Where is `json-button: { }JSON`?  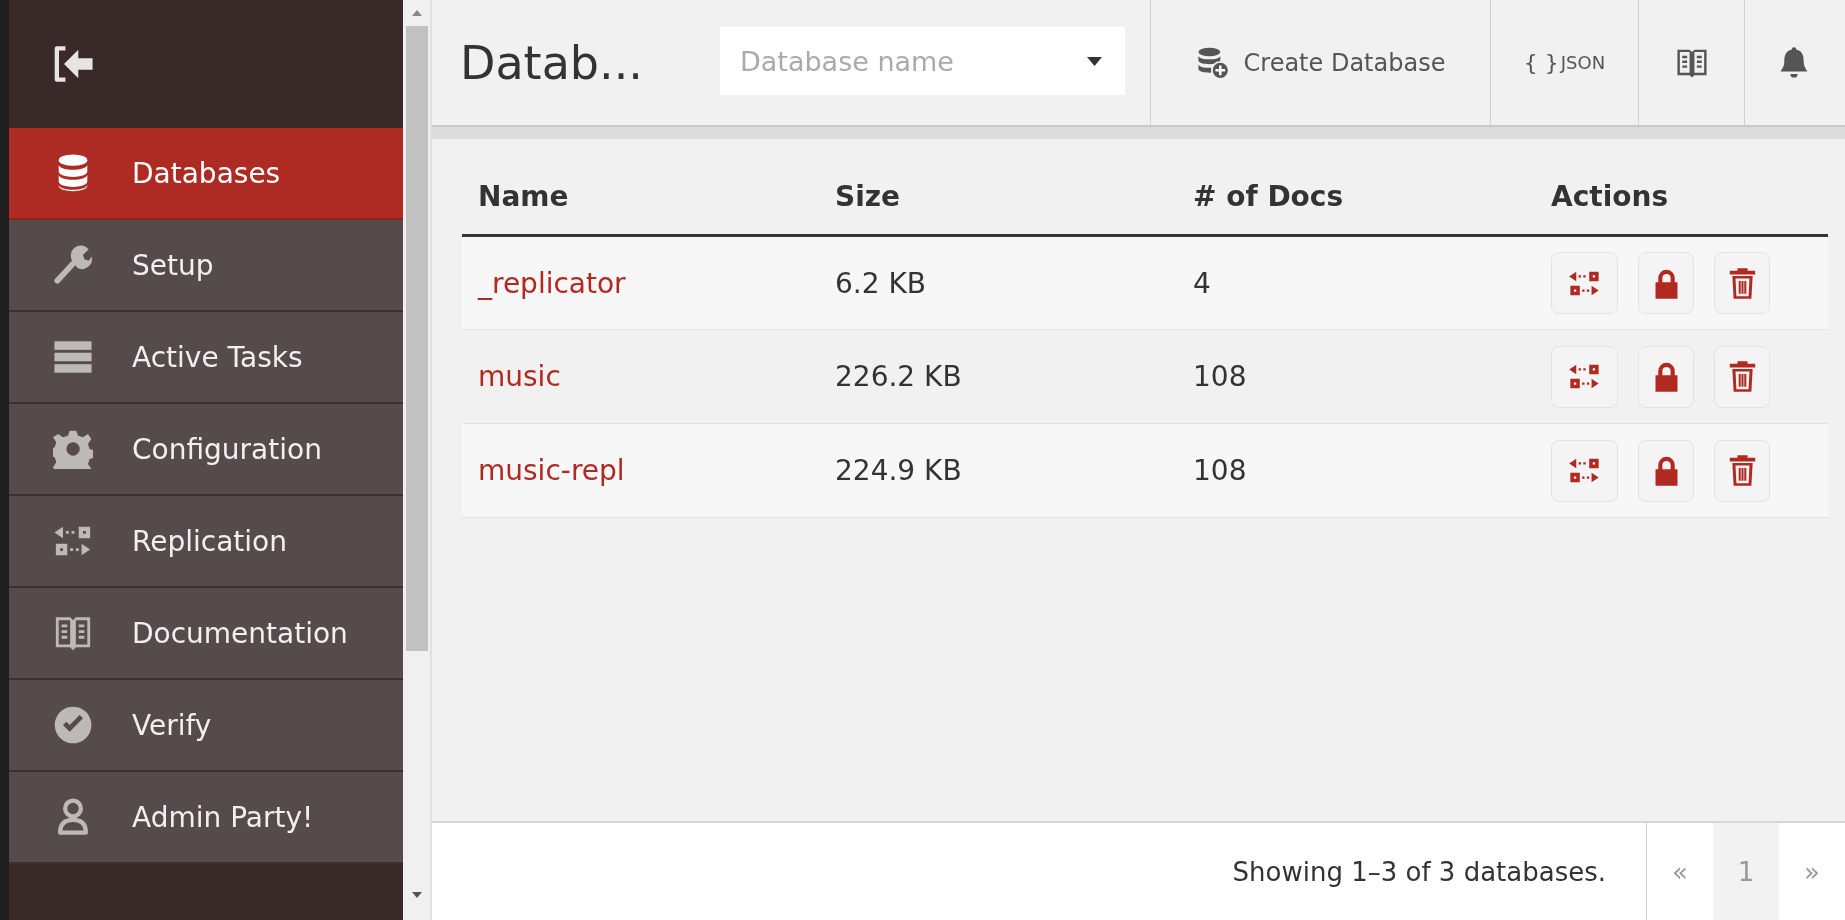
json-button: { }JSON is located at coordinates (1564, 62).